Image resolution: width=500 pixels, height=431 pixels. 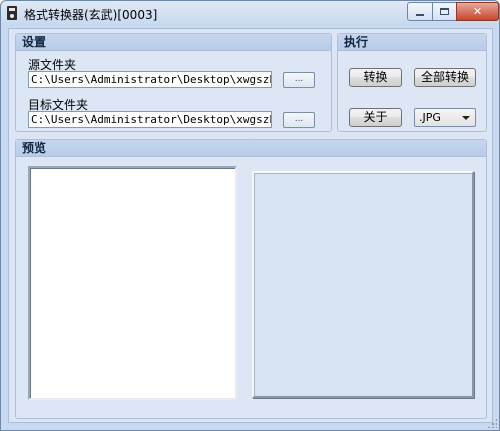 I want to click on maximize-button, so click(x=444, y=11).